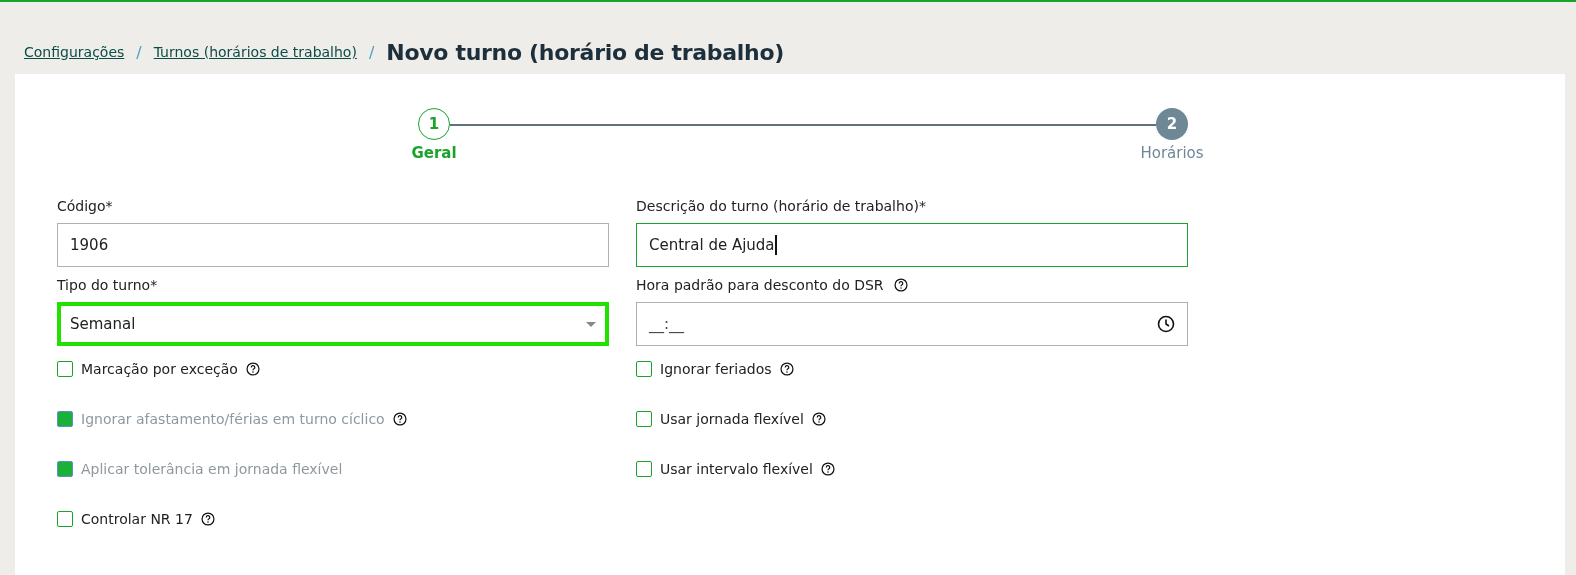 This screenshot has width=1576, height=575. Describe the element at coordinates (1172, 124) in the screenshot. I see `step-circle: 2` at that location.